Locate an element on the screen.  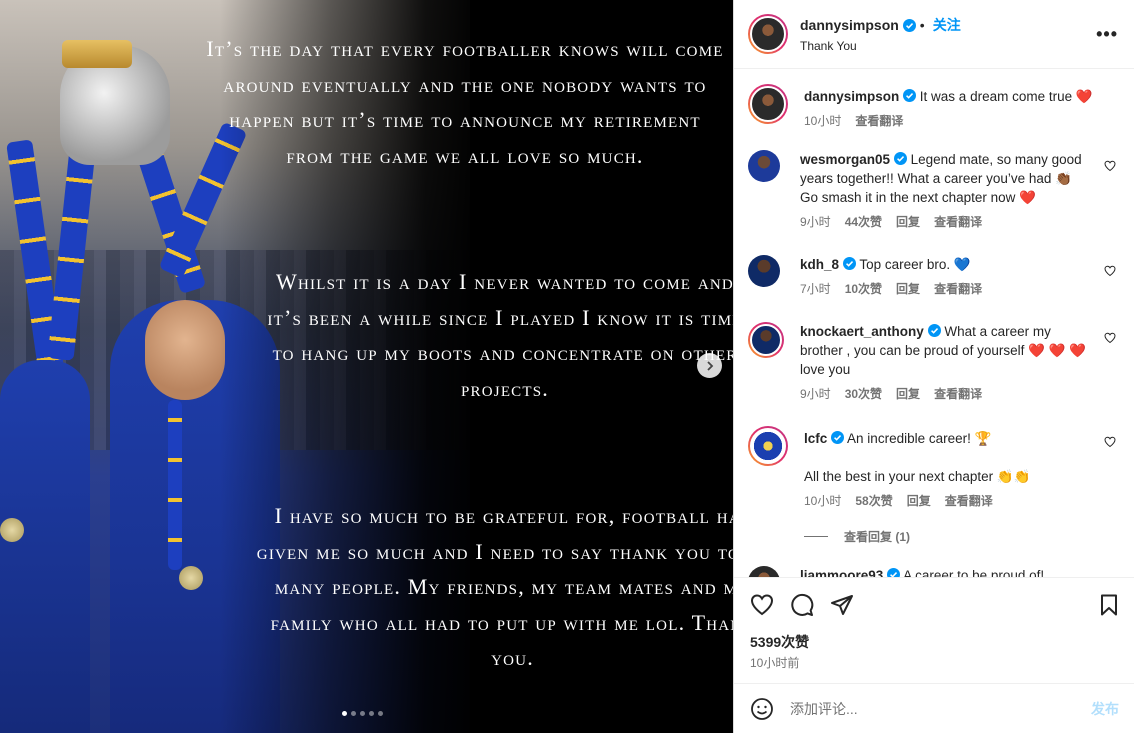
comment-text: A career to be proud of! is located at coordinates (974, 572).